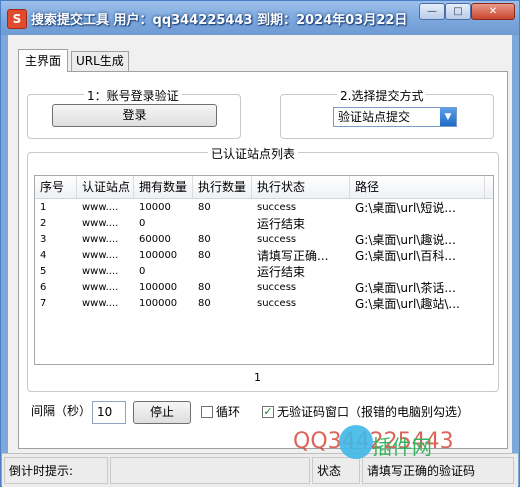  I want to click on login-button: 登录, so click(134, 115).